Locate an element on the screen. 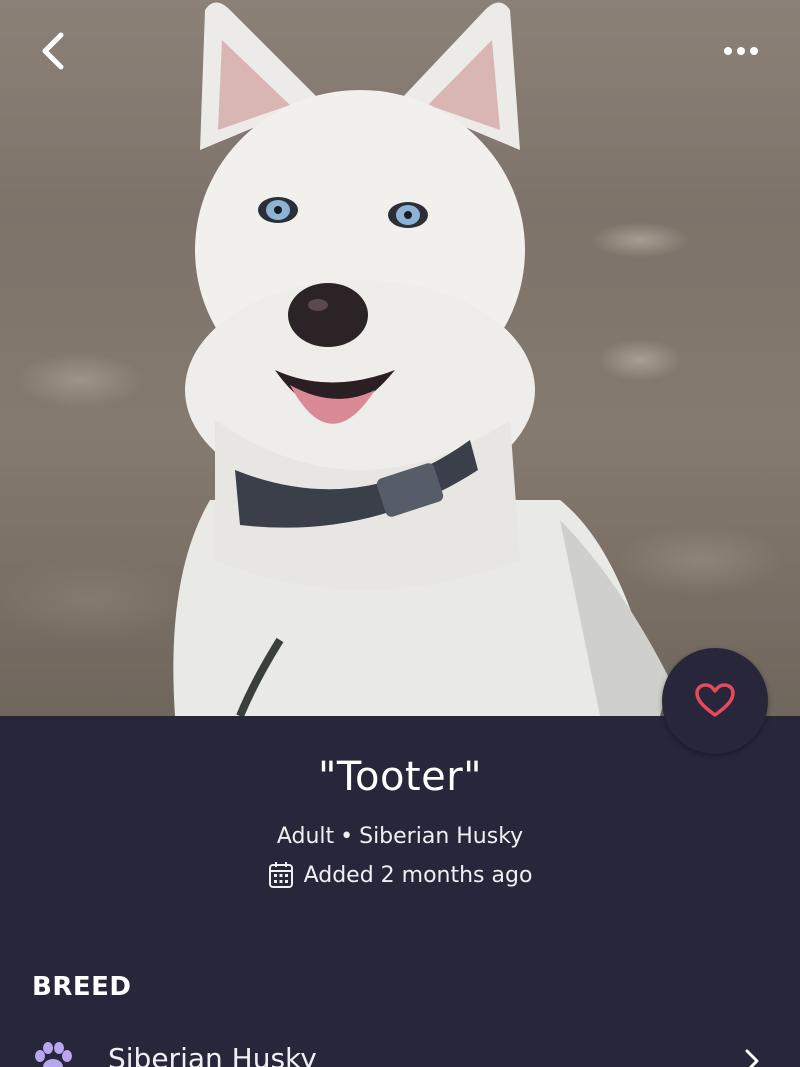  breed-section-title: BREED is located at coordinates (82, 987).